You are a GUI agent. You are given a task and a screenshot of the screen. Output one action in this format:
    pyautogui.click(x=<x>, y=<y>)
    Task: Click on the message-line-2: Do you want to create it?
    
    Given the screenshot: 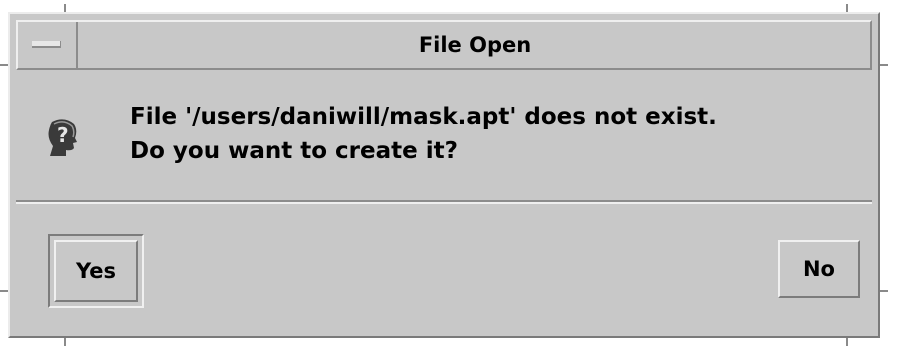 What is the action you would take?
    pyautogui.click(x=294, y=151)
    